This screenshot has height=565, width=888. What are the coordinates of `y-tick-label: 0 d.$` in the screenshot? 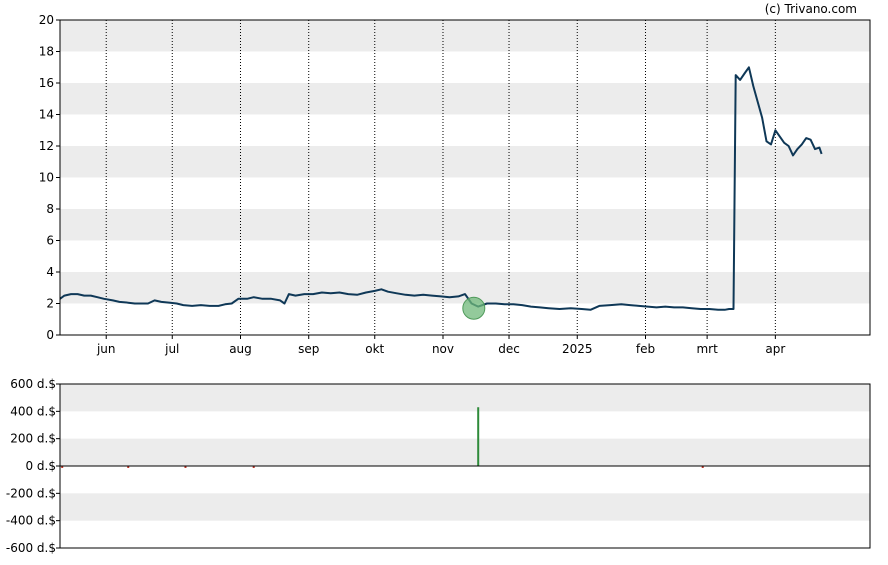 It's located at (40, 466).